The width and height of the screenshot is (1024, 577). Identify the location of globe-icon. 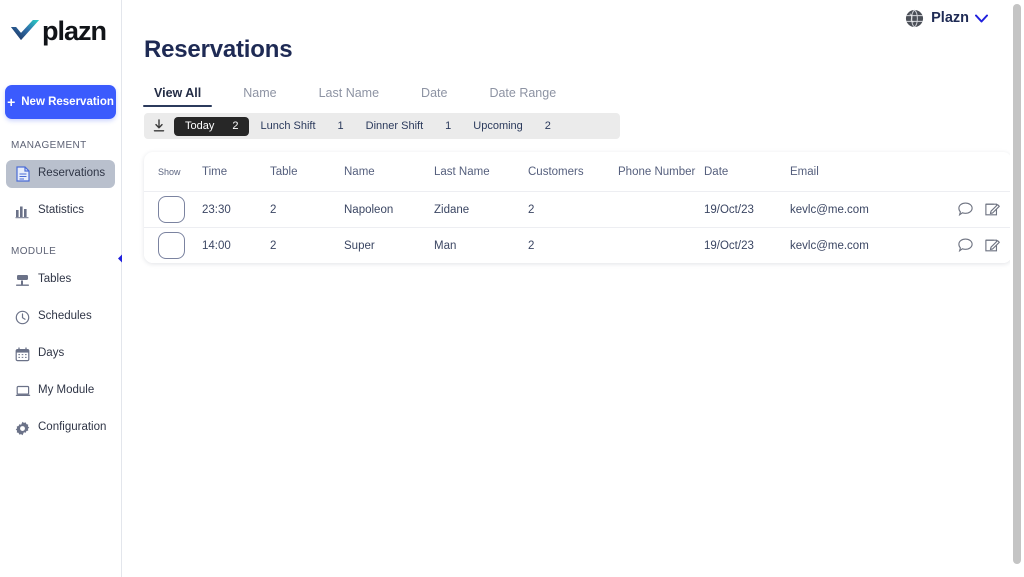
(915, 18).